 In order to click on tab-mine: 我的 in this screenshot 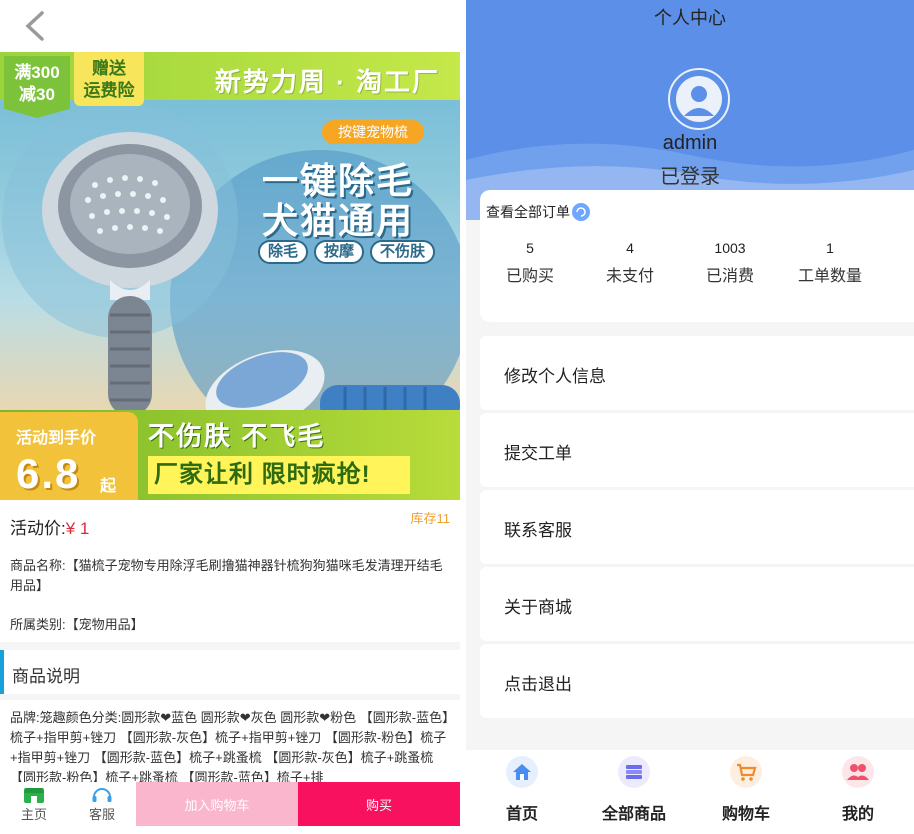, I will do `click(858, 792)`.